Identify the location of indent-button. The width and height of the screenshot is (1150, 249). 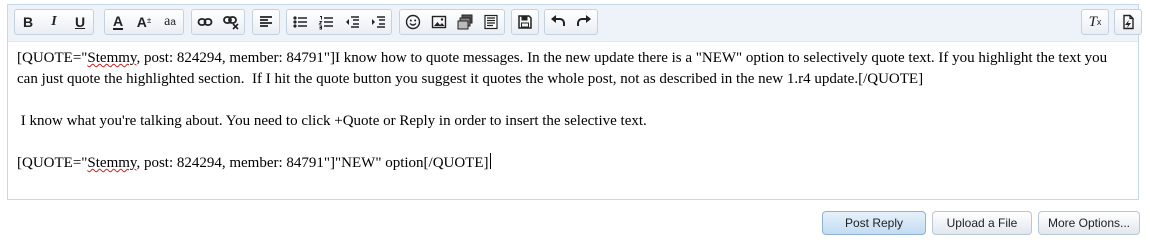
(378, 22).